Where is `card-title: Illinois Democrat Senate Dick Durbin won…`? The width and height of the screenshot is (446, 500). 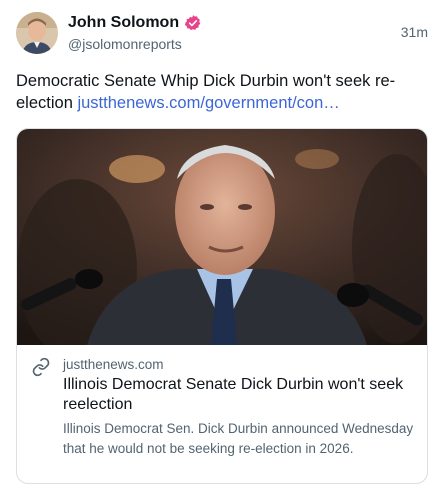
card-title: Illinois Democrat Senate Dick Durbin won… is located at coordinates (238, 395).